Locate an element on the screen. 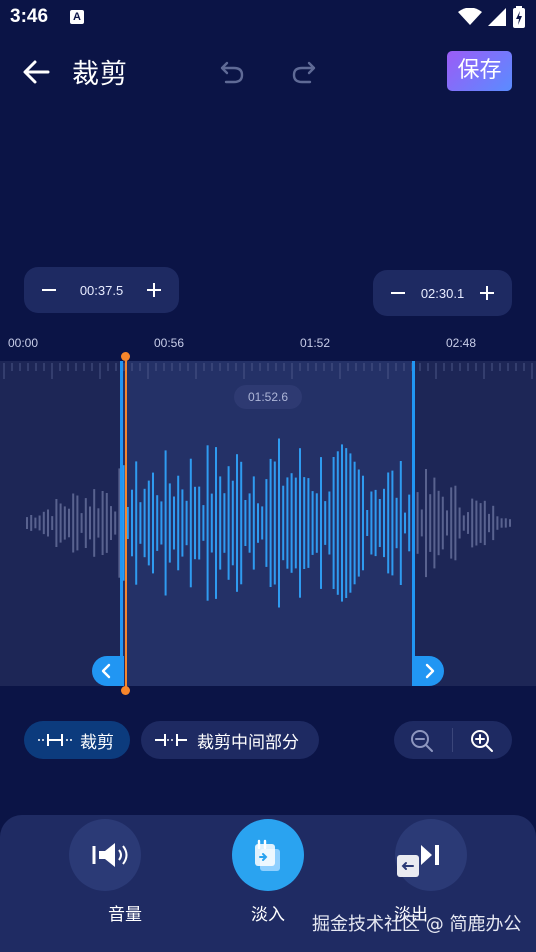 Image resolution: width=536 pixels, height=952 pixels. ruler-label: 02:48 is located at coordinates (461, 343).